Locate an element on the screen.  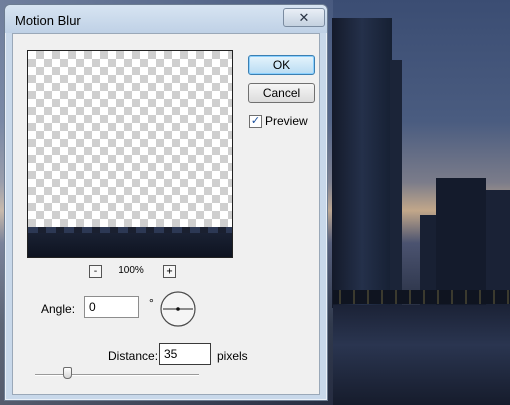
cancel-button: Cancel is located at coordinates (281, 93).